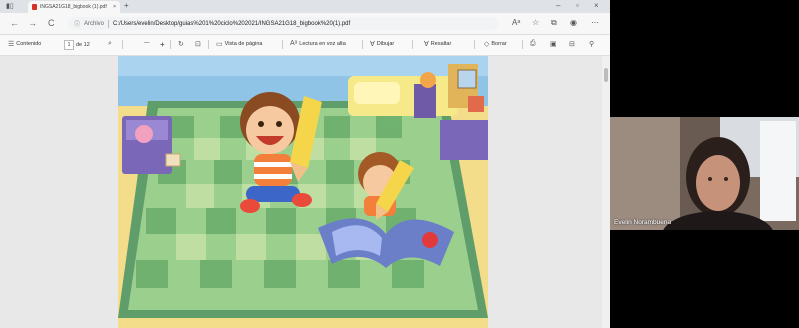  Describe the element at coordinates (69, 45) in the screenshot. I see `page-number-input: 1` at that location.